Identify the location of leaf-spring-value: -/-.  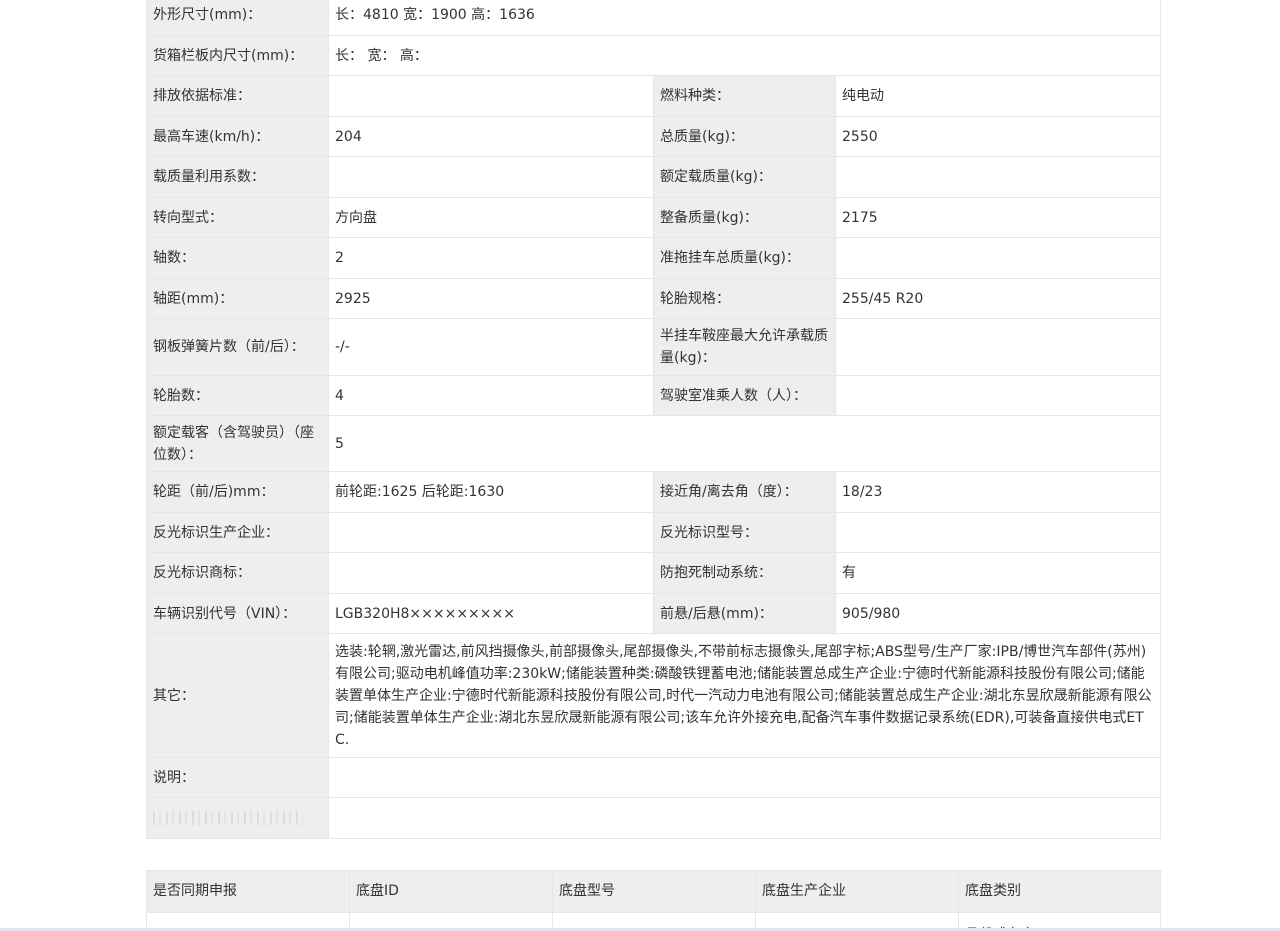
(491, 347).